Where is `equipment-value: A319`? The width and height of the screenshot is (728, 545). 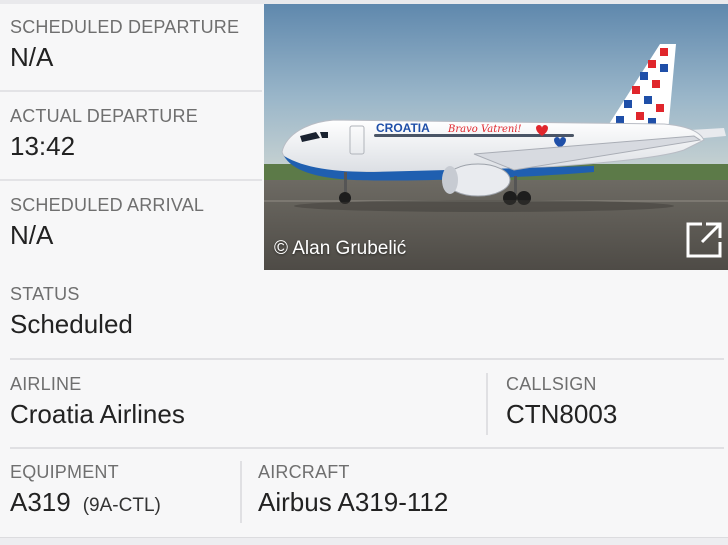
equipment-value: A319 is located at coordinates (40, 502).